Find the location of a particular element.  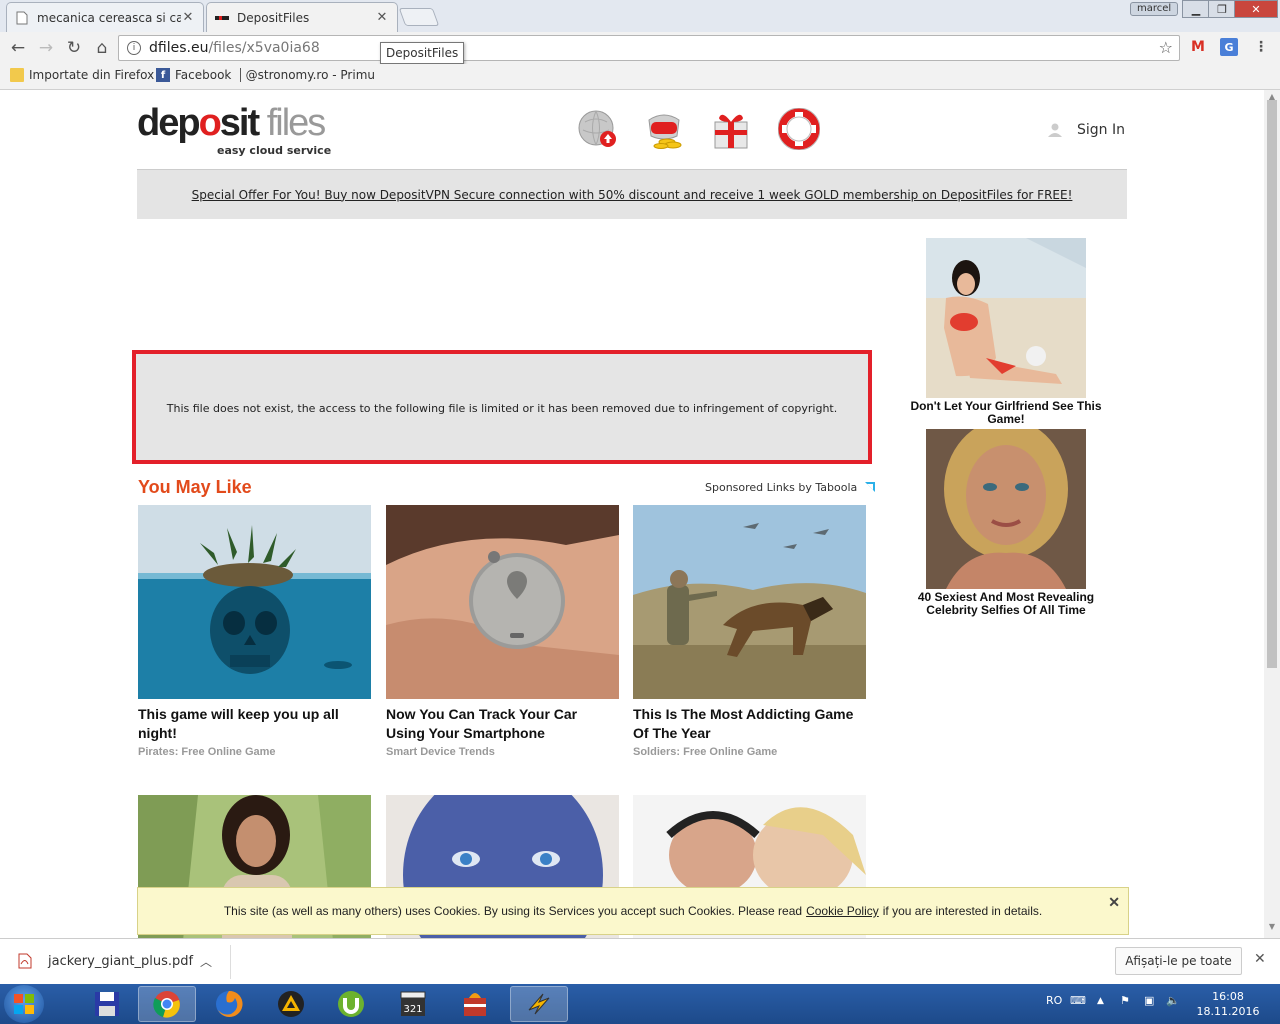

firefox-icon is located at coordinates (229, 1004).